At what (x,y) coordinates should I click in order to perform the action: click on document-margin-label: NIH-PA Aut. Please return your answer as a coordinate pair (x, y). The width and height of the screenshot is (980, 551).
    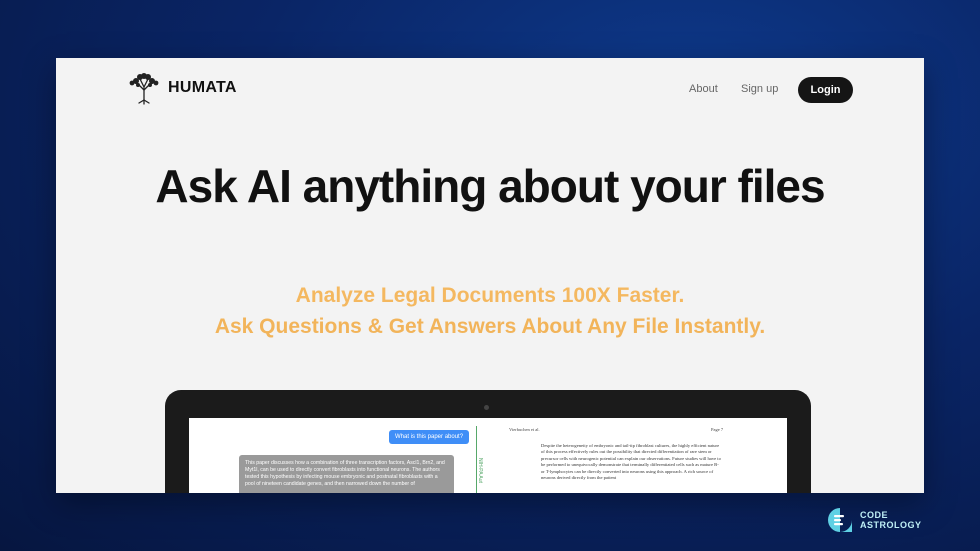
    Looking at the image, I should click on (480, 470).